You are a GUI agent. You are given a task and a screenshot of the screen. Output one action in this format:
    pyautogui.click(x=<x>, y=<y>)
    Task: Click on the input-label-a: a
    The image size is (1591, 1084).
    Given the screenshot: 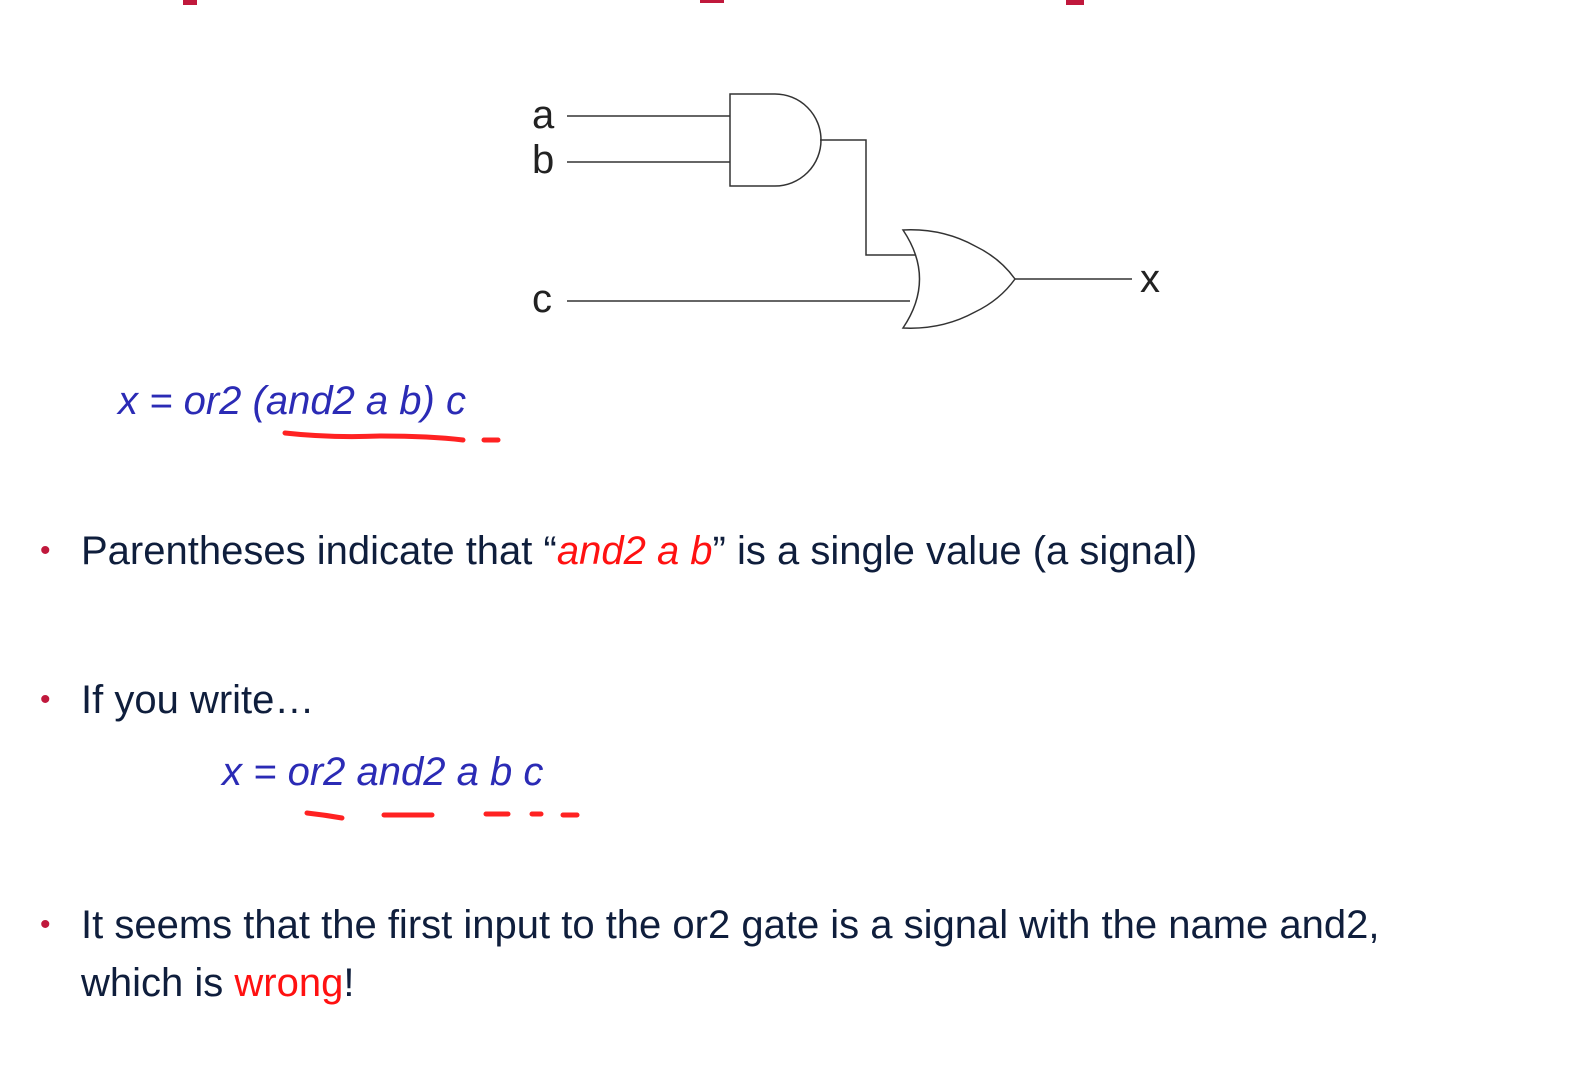 What is the action you would take?
    pyautogui.click(x=543, y=115)
    